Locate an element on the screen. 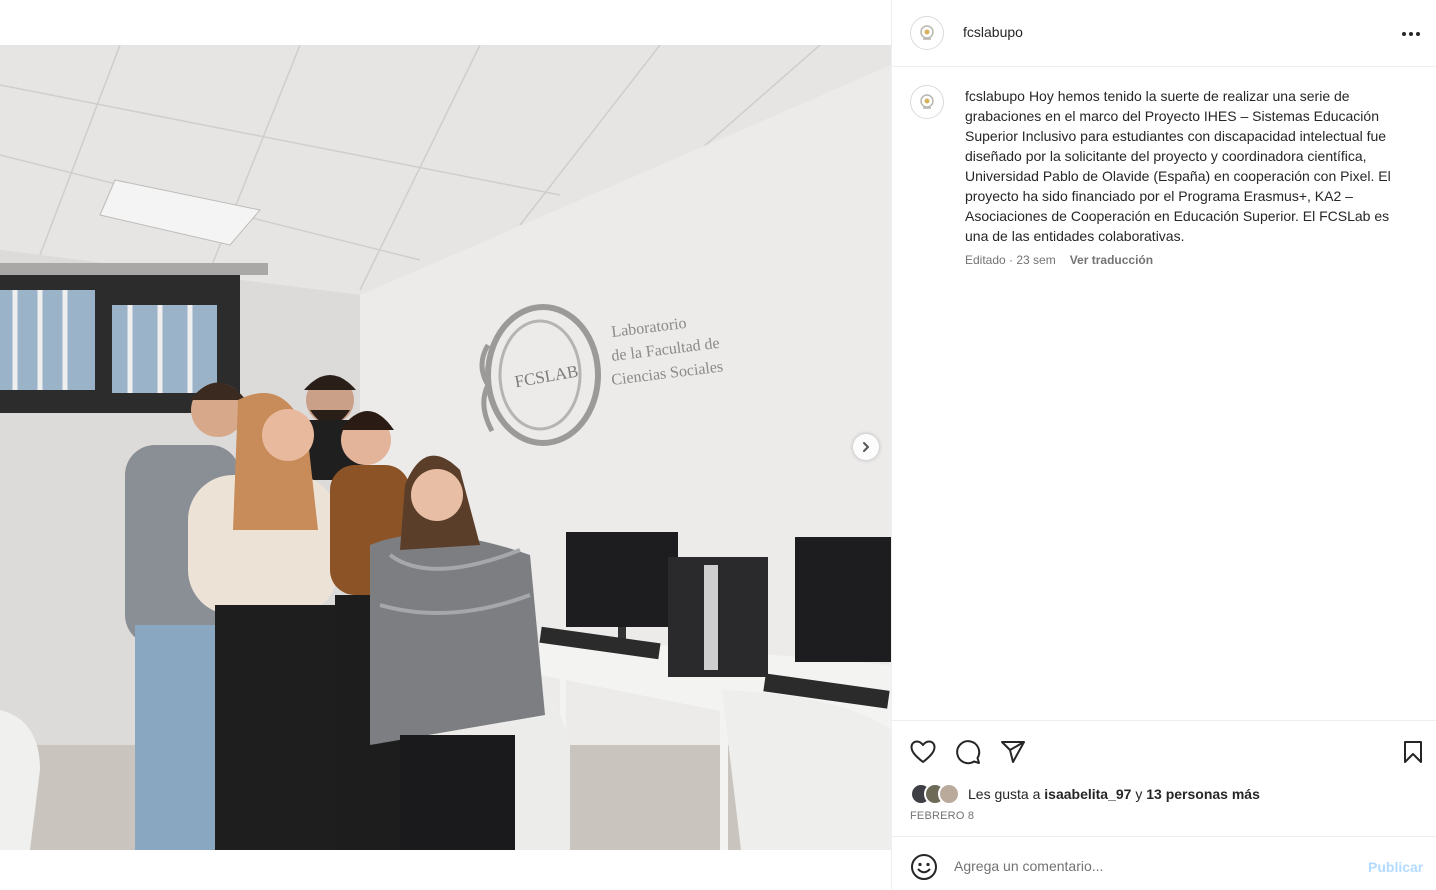 This screenshot has width=1436, height=890. post-header: fcslabupo is located at coordinates (1164, 33).